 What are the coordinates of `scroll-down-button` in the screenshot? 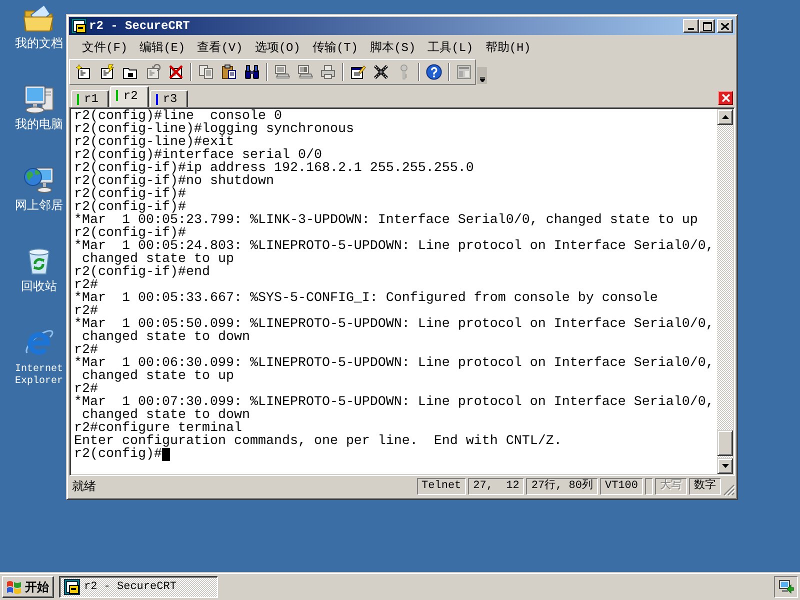 It's located at (725, 466).